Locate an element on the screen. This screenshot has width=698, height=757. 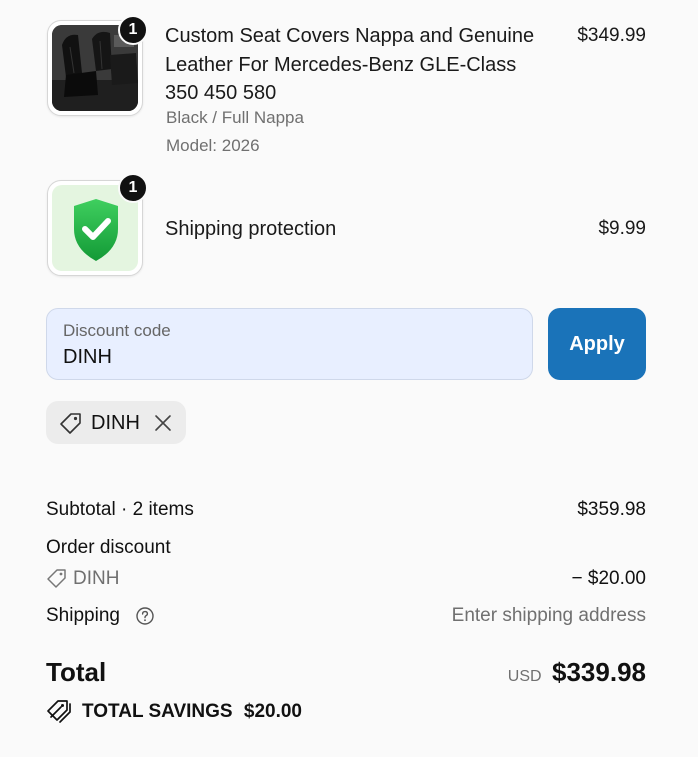
apply-button: Apply is located at coordinates (597, 344).